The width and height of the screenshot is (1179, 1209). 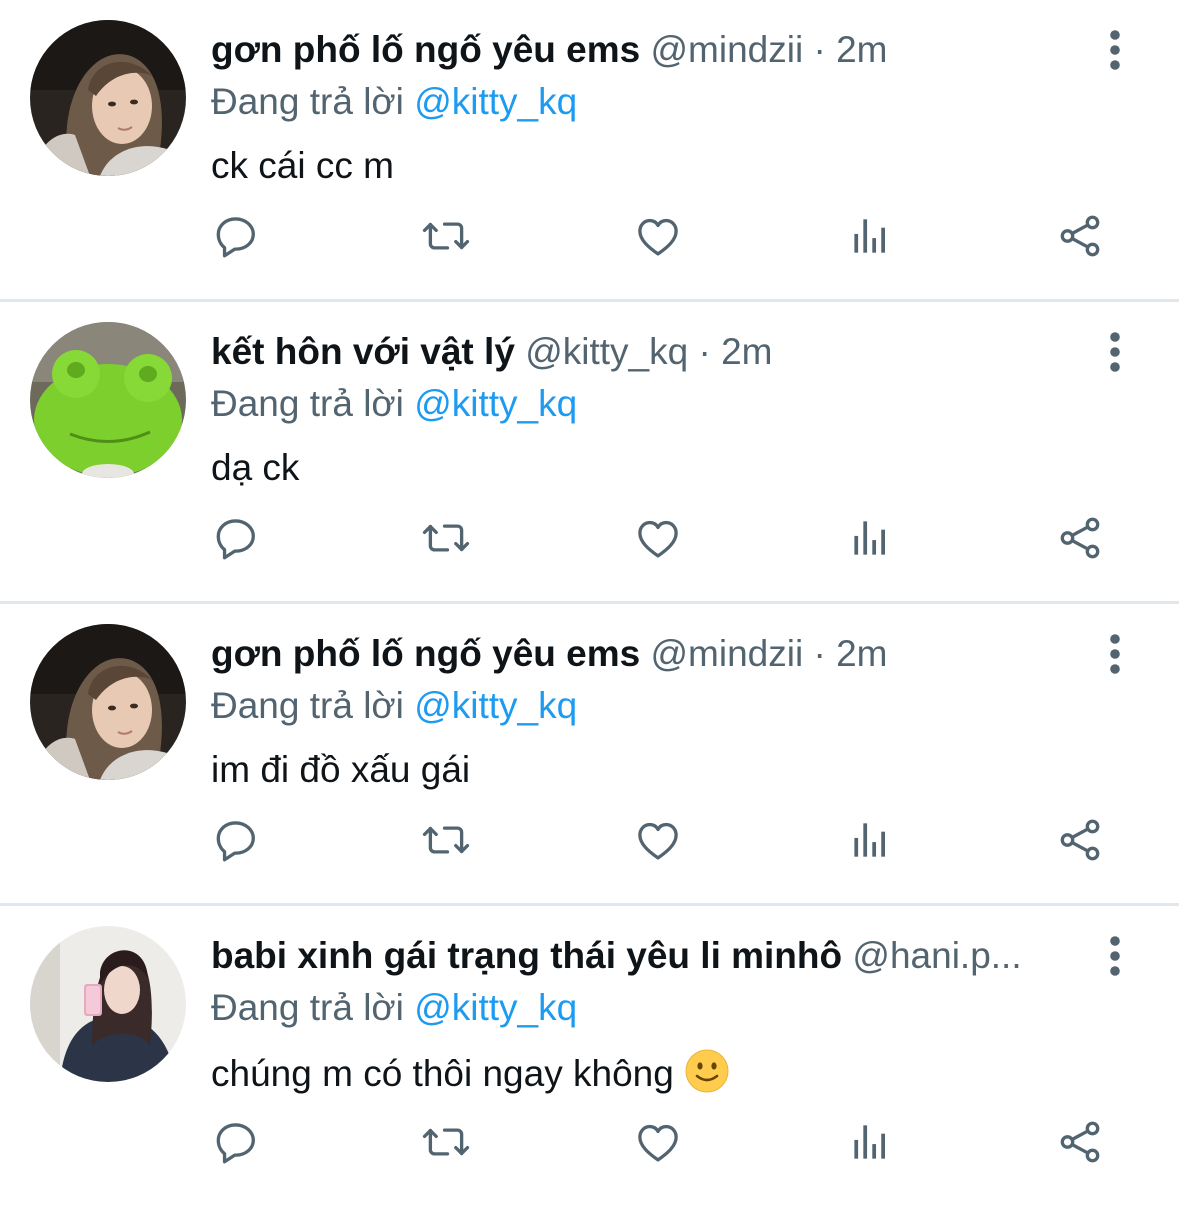 I want to click on handle: @kitty_kq, so click(x=606, y=351).